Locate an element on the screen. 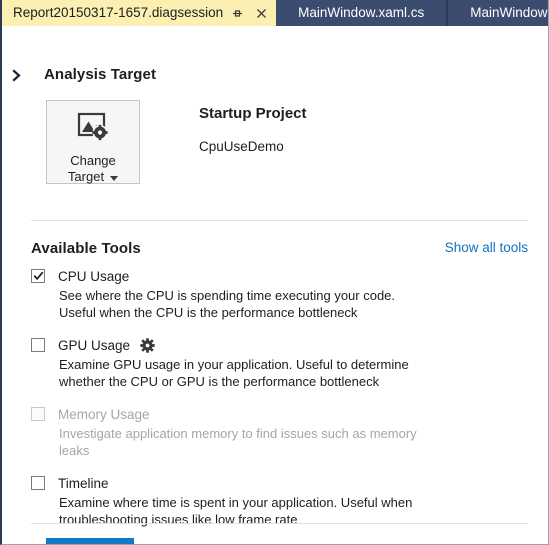  show-all-tools-link: Show all tools is located at coordinates (486, 247).